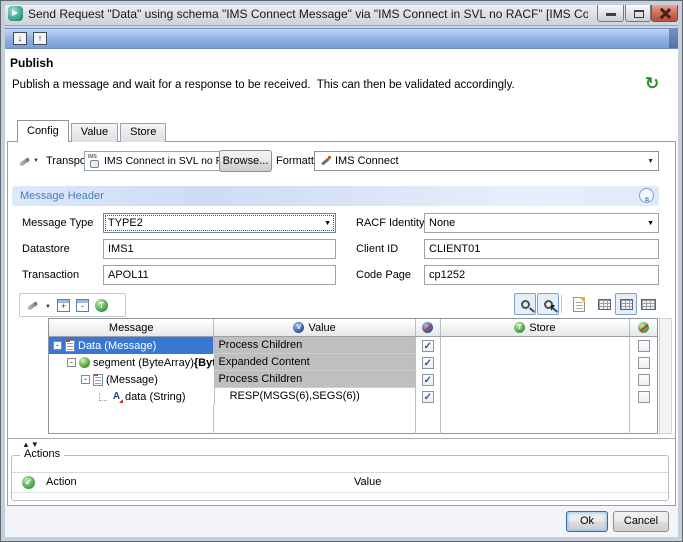  What do you see at coordinates (553, 308) in the screenshot?
I see `cursor-icon` at bounding box center [553, 308].